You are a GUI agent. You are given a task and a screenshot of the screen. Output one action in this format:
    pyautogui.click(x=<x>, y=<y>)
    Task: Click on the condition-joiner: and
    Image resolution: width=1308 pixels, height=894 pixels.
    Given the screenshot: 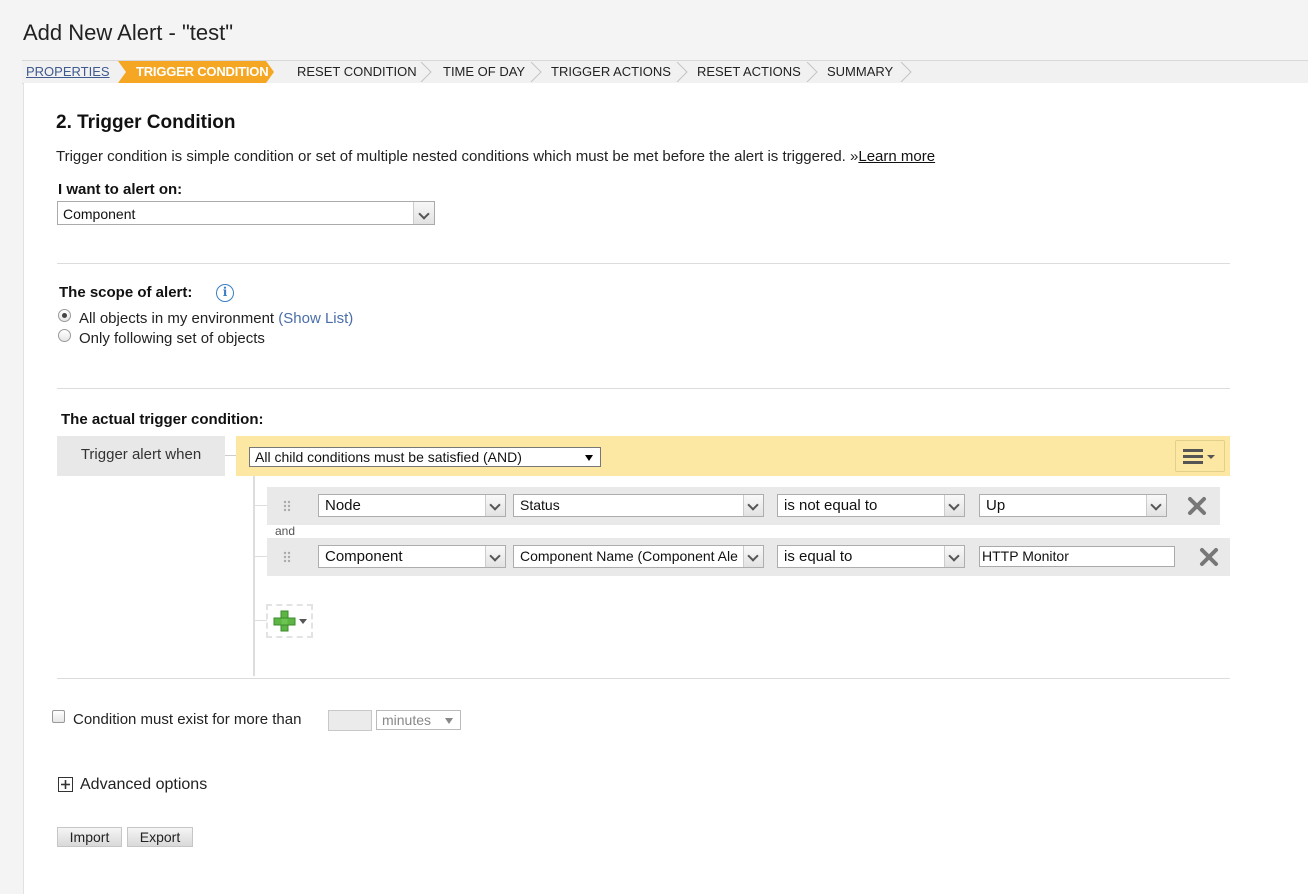 What is the action you would take?
    pyautogui.click(x=285, y=531)
    